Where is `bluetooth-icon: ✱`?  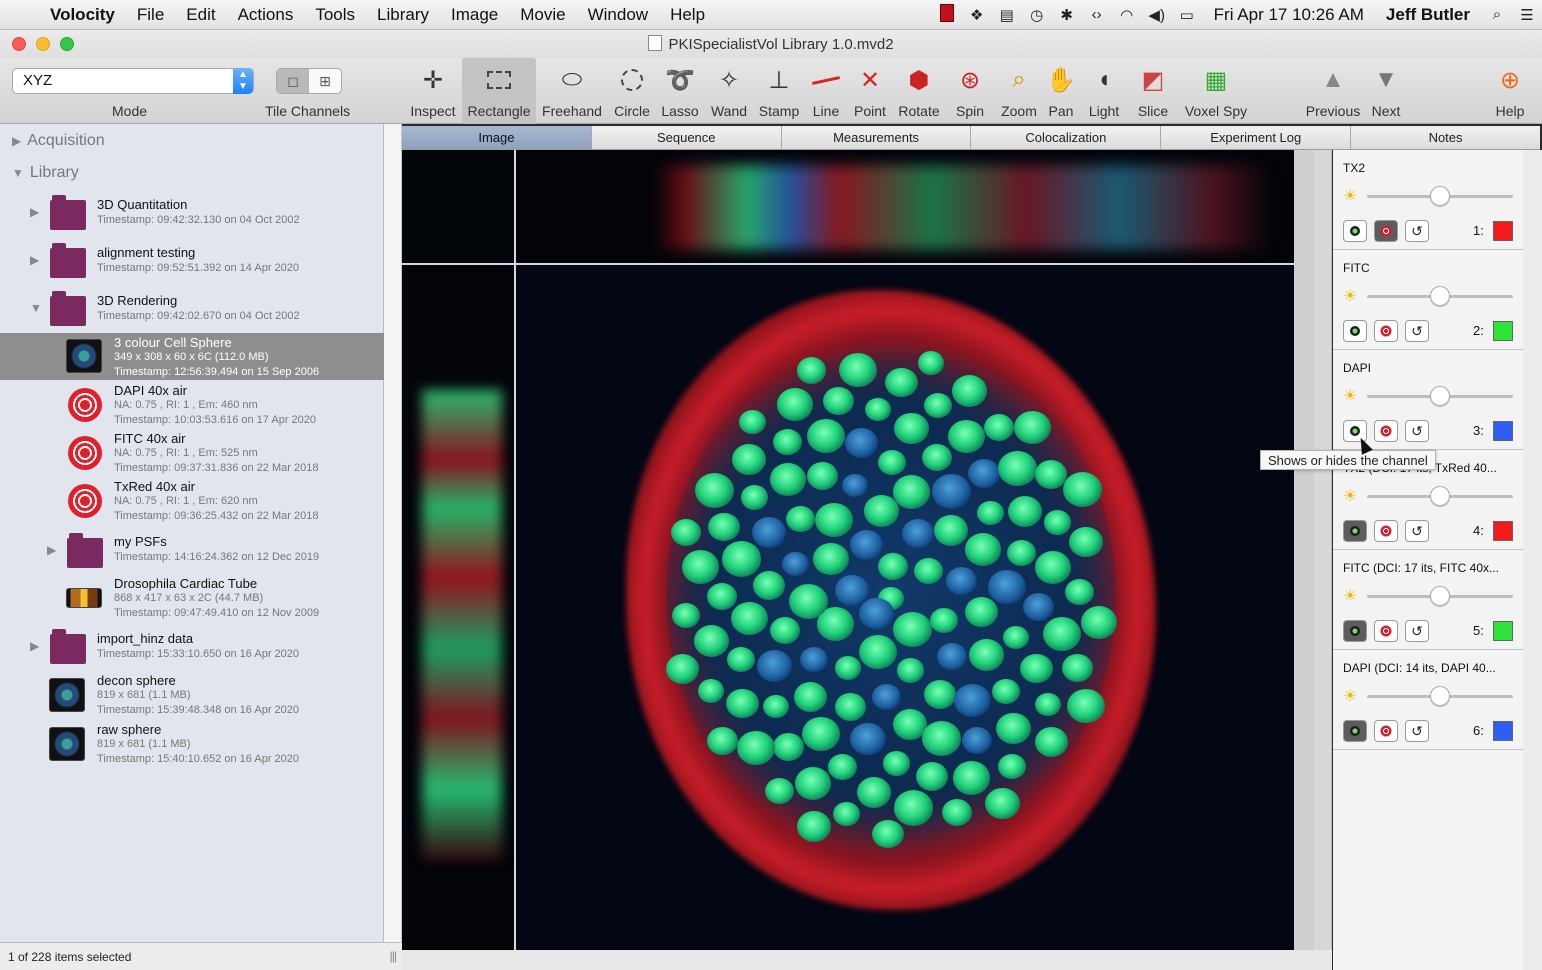
bluetooth-icon: ✱ is located at coordinates (1067, 15).